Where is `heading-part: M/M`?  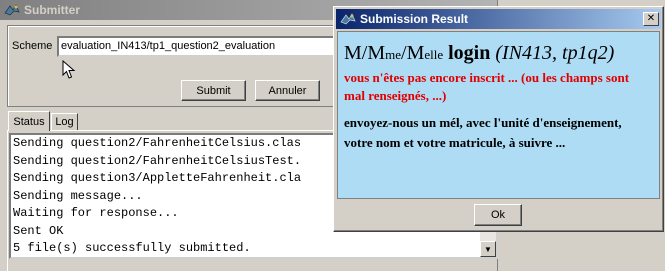 heading-part: M/M is located at coordinates (365, 53).